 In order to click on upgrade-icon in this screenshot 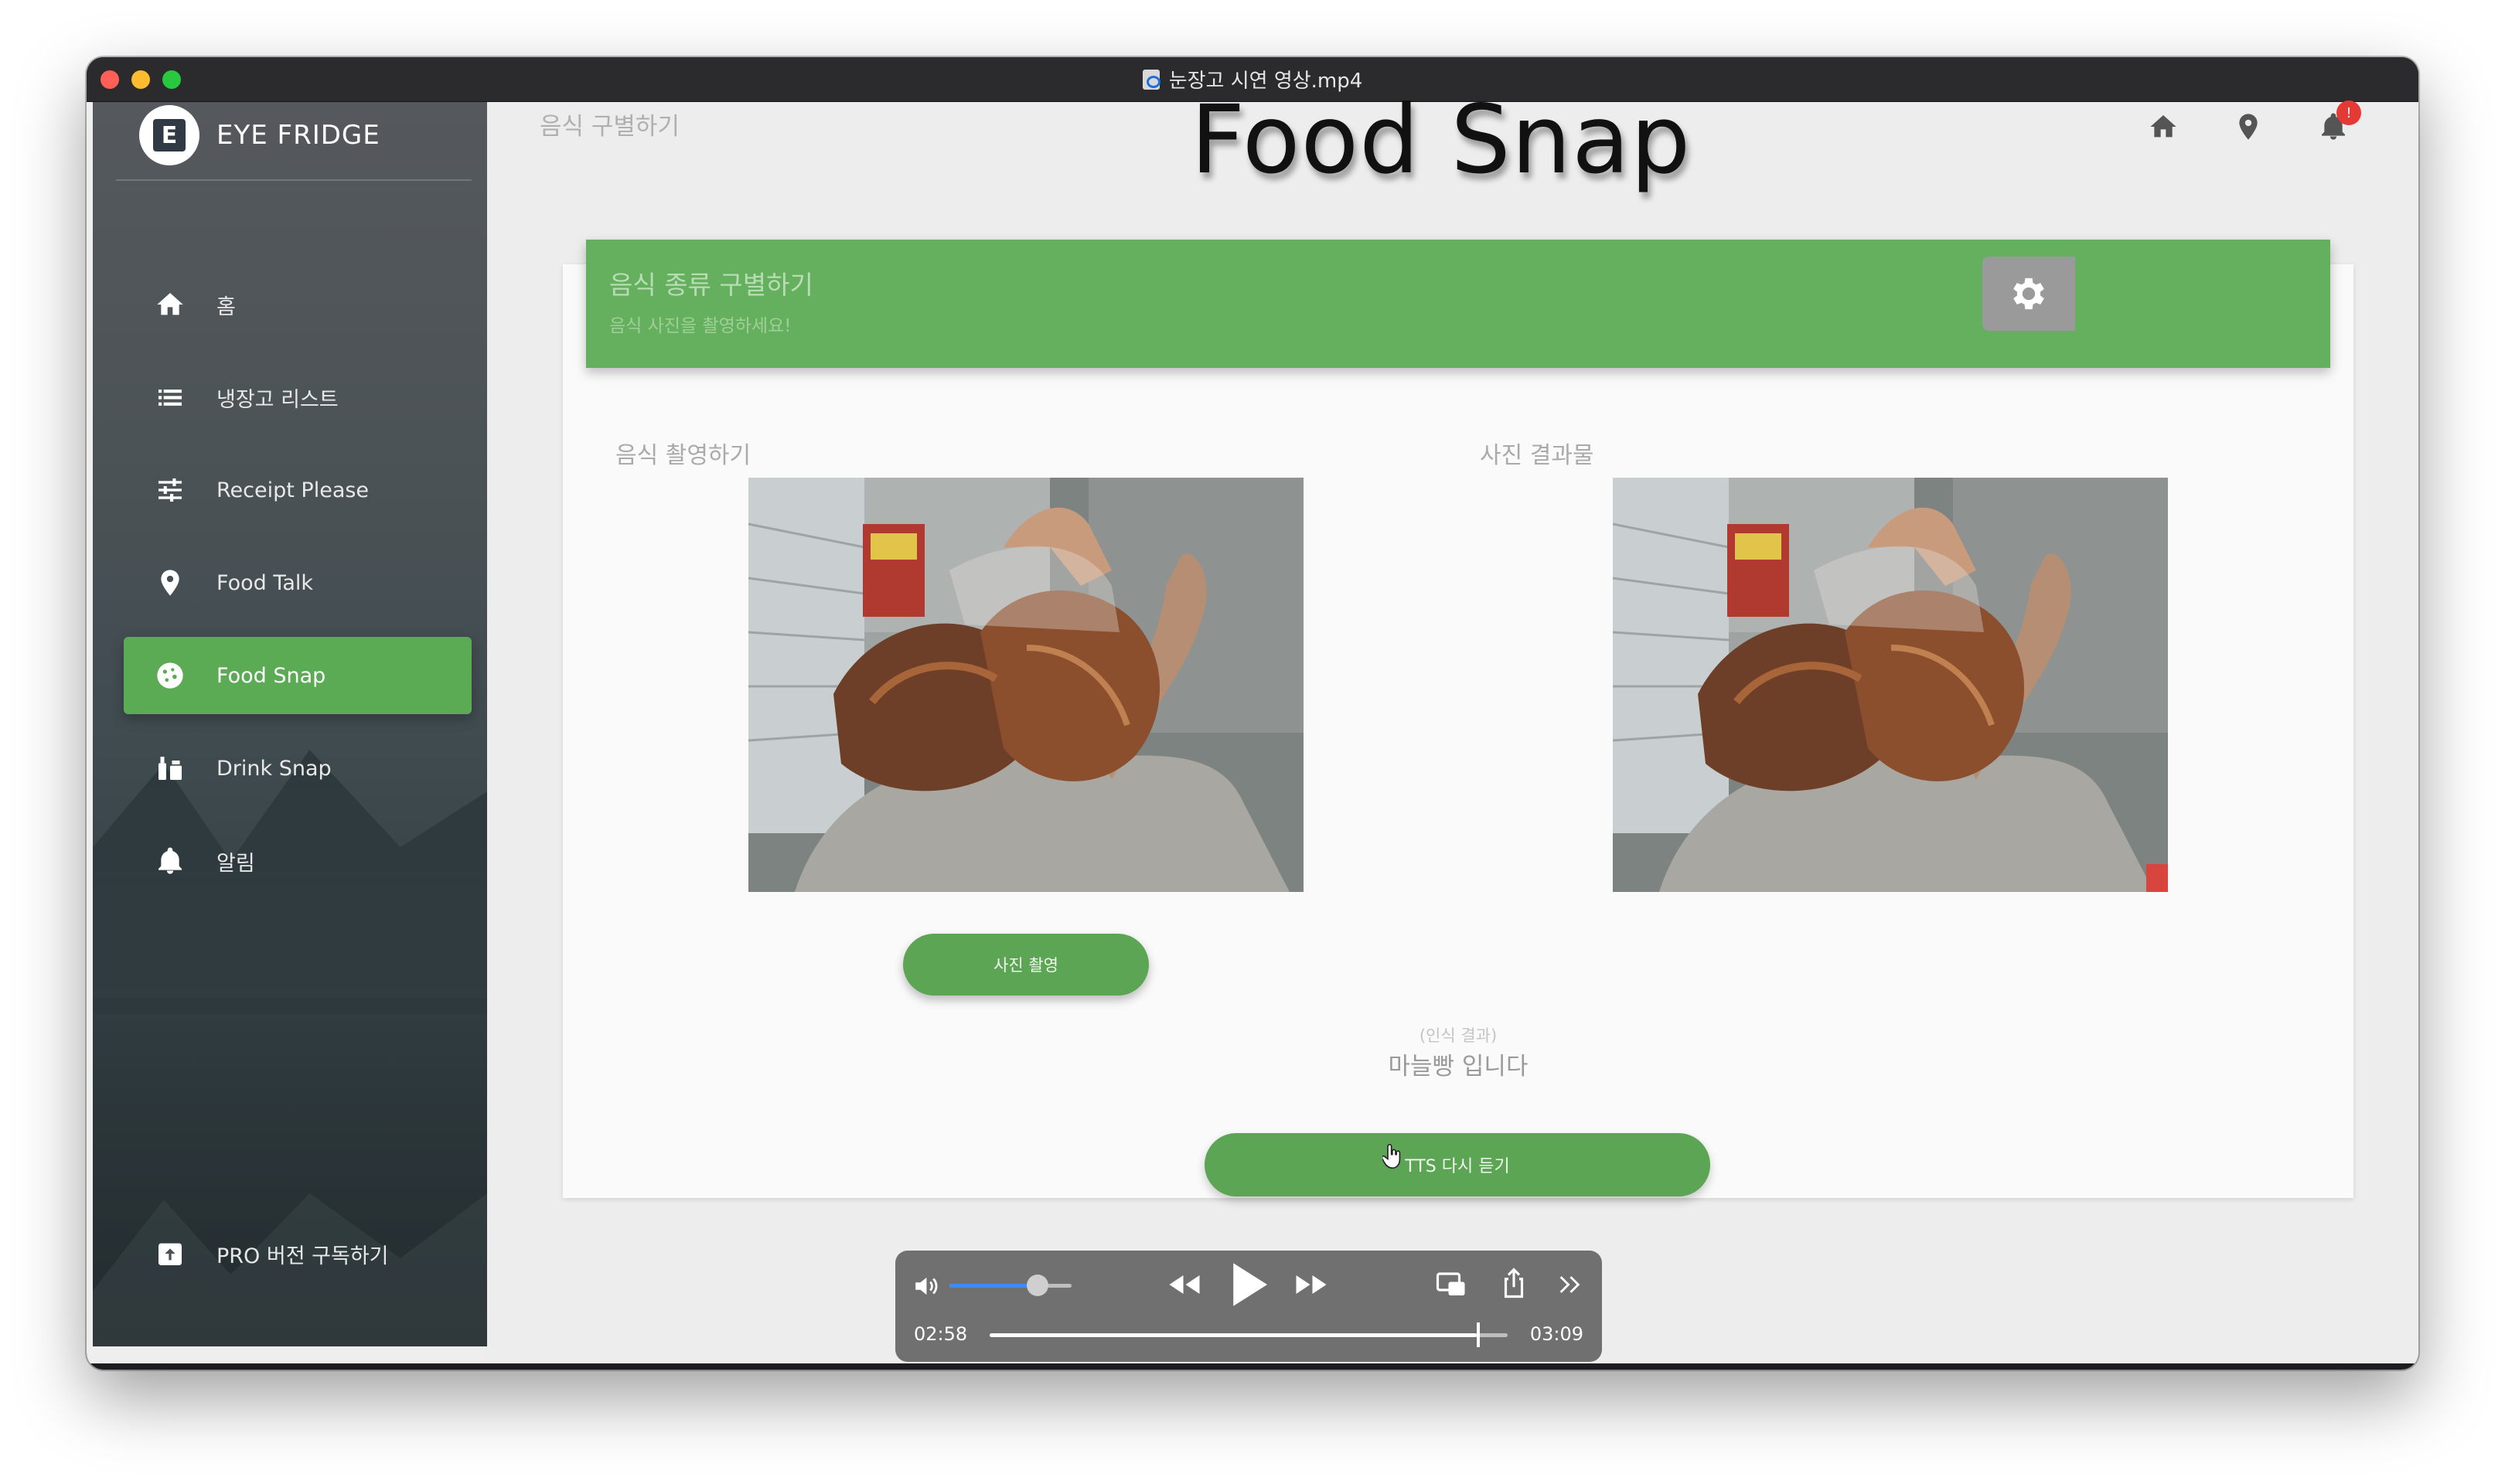, I will do `click(170, 1253)`.